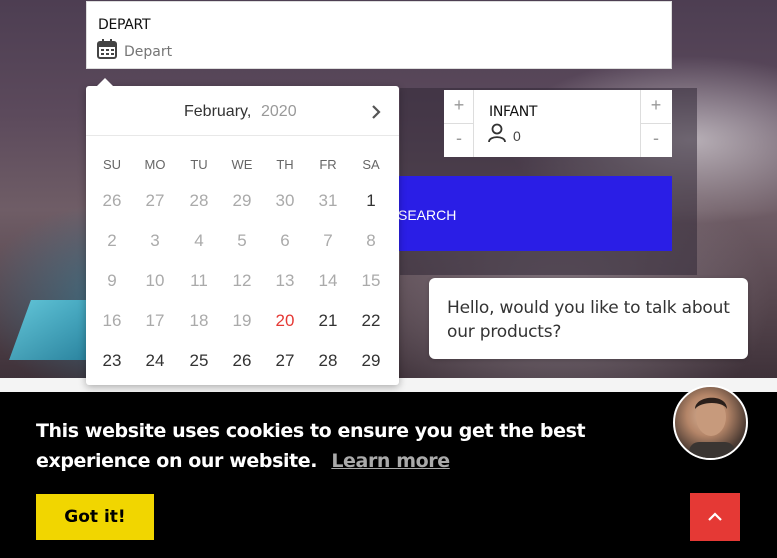 The height and width of the screenshot is (558, 777). What do you see at coordinates (242, 321) in the screenshot?
I see `calendar-day: 19` at bounding box center [242, 321].